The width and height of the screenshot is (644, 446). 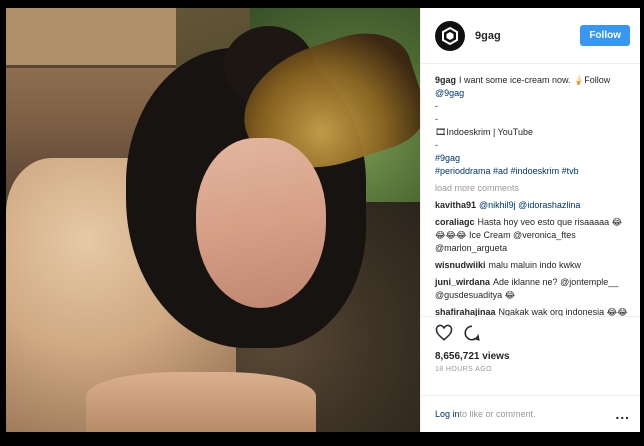 I want to click on login-prompt-text: to like or comment., so click(x=497, y=414).